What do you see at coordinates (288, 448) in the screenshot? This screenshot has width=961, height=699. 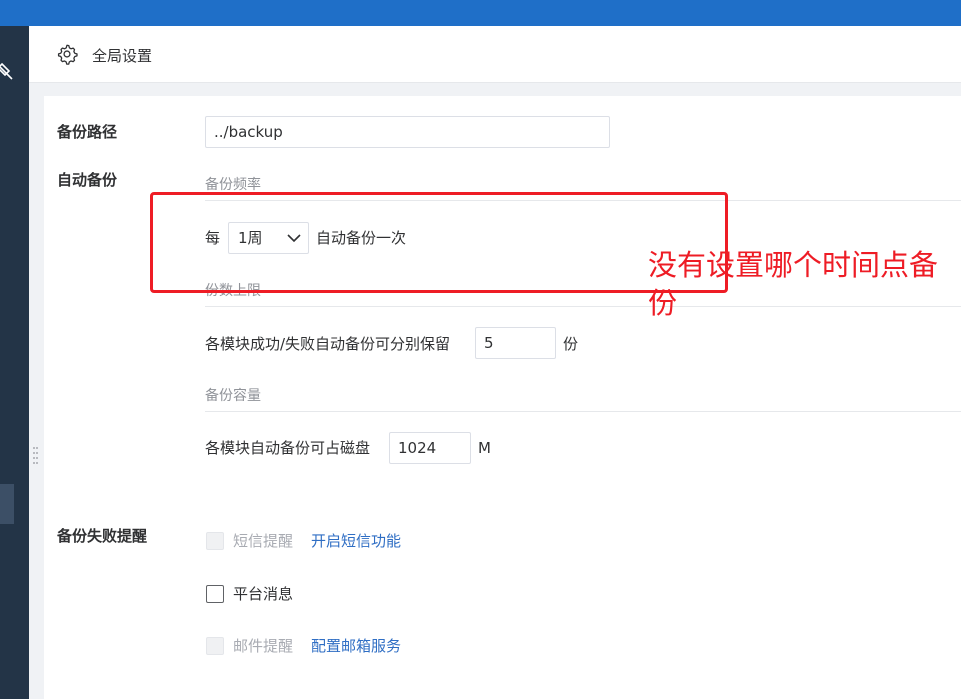 I see `capacity-prefix: 各模块自动备份可占磁盘` at bounding box center [288, 448].